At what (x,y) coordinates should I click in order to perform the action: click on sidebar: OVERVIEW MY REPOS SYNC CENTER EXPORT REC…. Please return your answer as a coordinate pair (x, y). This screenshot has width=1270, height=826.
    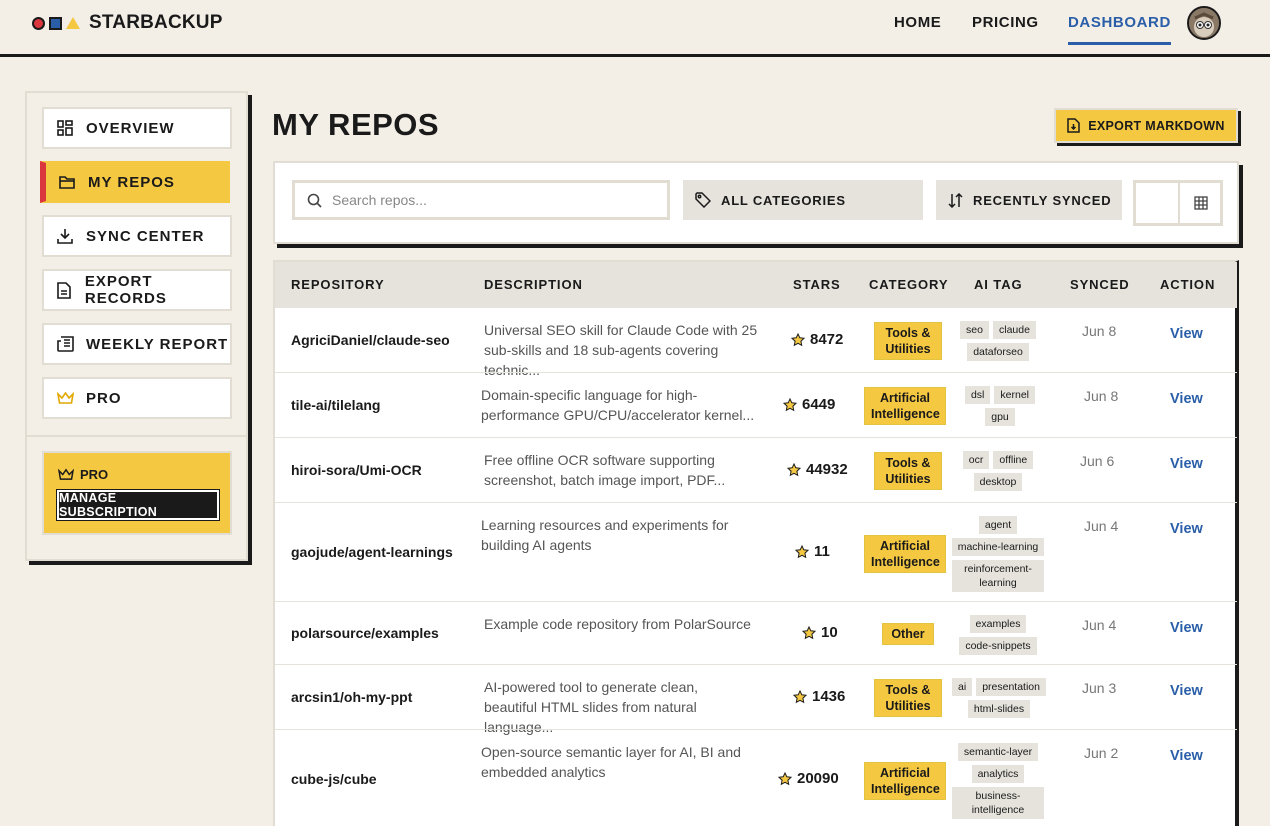
    Looking at the image, I should click on (136, 326).